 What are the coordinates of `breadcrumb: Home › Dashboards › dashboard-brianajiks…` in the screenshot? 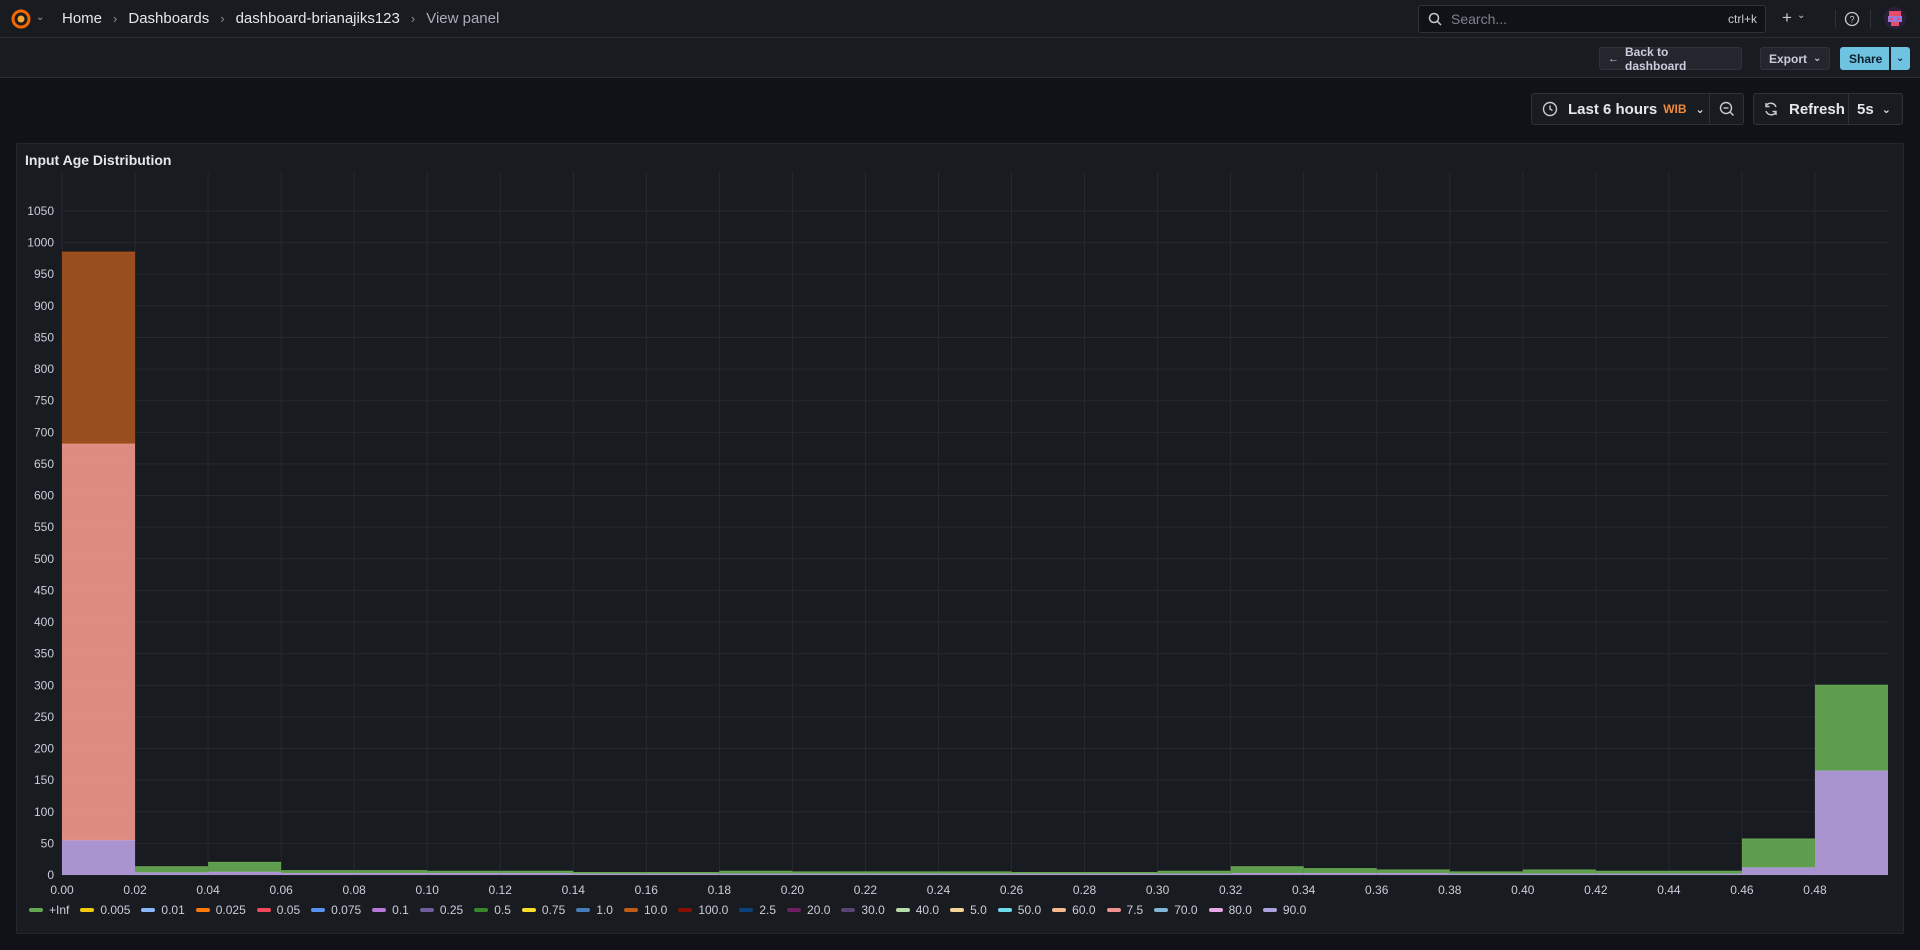 It's located at (280, 18).